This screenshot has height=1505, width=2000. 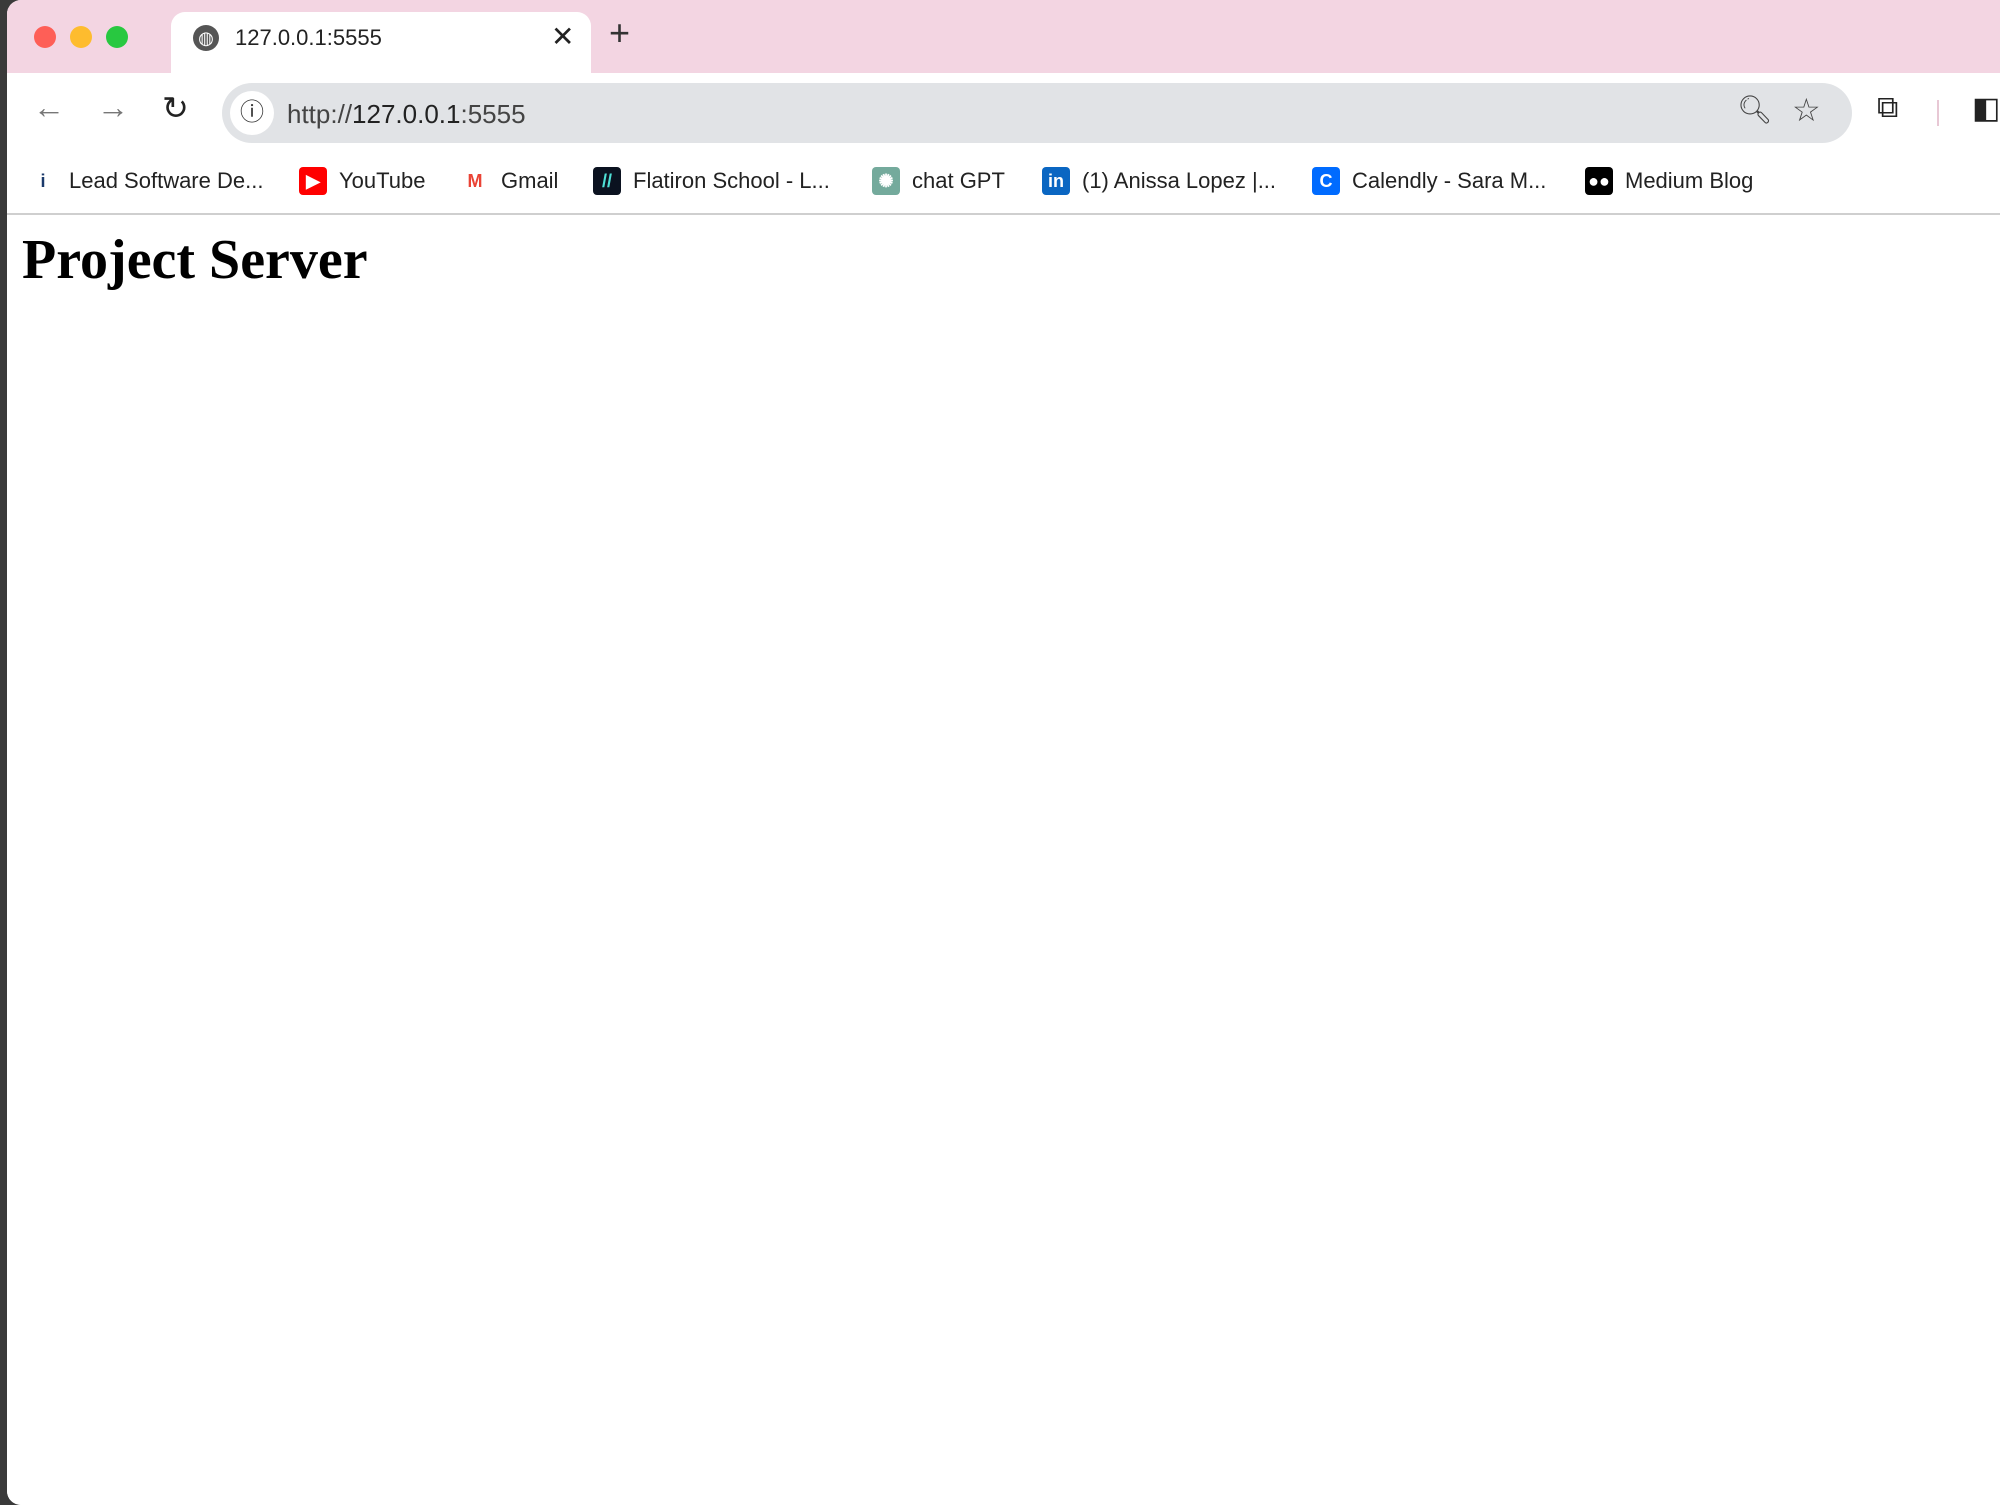 I want to click on bookmark-label: Gmail, so click(x=530, y=180).